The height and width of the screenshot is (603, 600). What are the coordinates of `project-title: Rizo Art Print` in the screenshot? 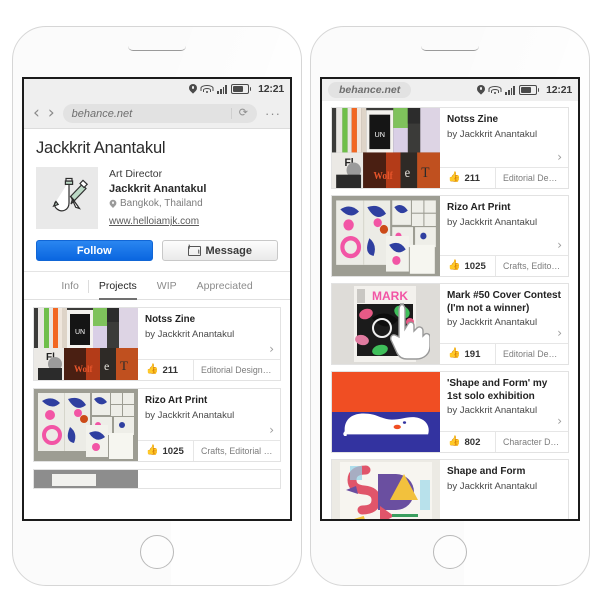 It's located at (479, 207).